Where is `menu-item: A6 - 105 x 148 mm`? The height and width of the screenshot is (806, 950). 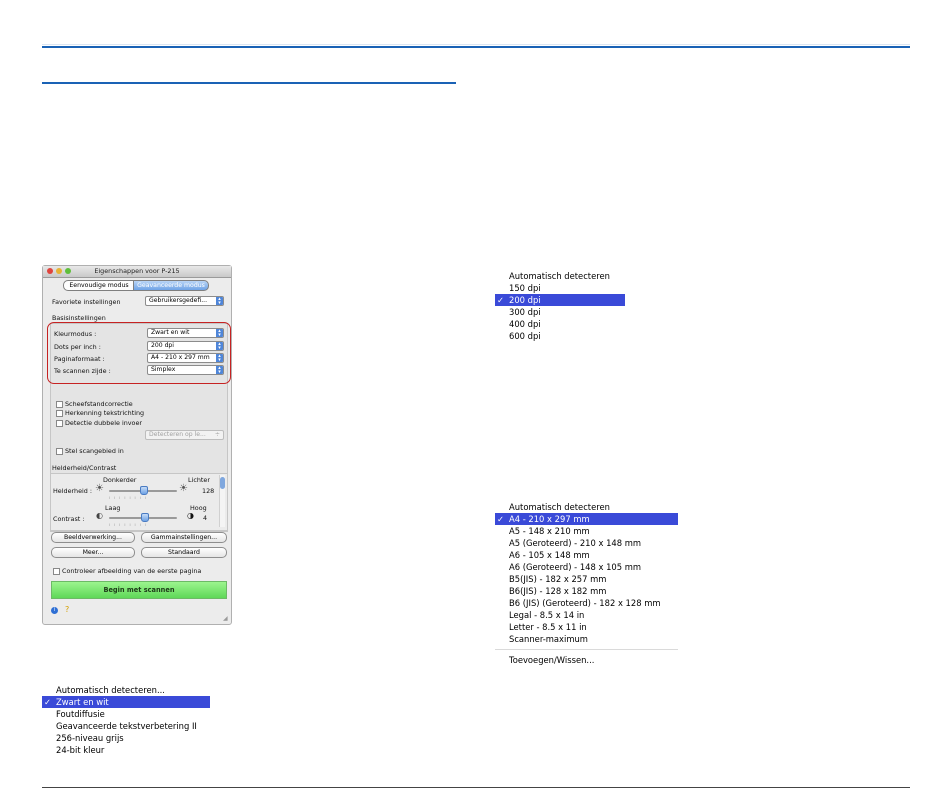 menu-item: A6 - 105 x 148 mm is located at coordinates (586, 555).